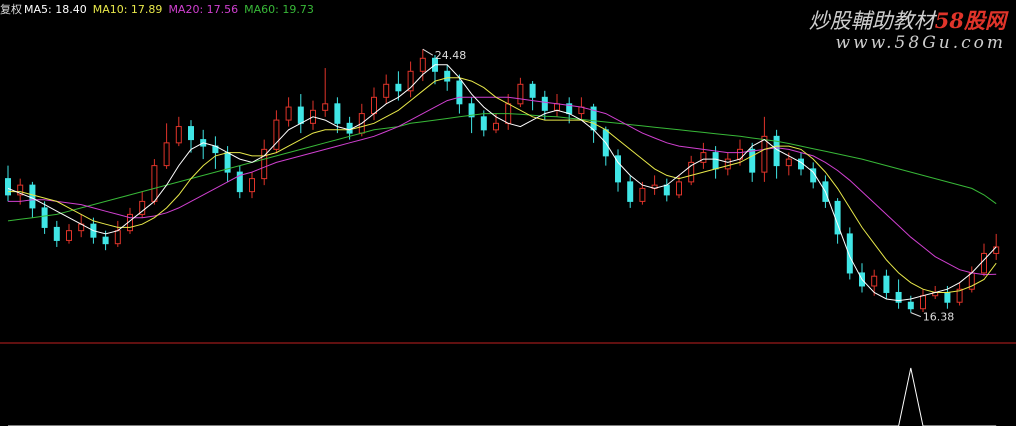 The height and width of the screenshot is (426, 1016). Describe the element at coordinates (939, 317) in the screenshot. I see `low-label: 16.38` at that location.